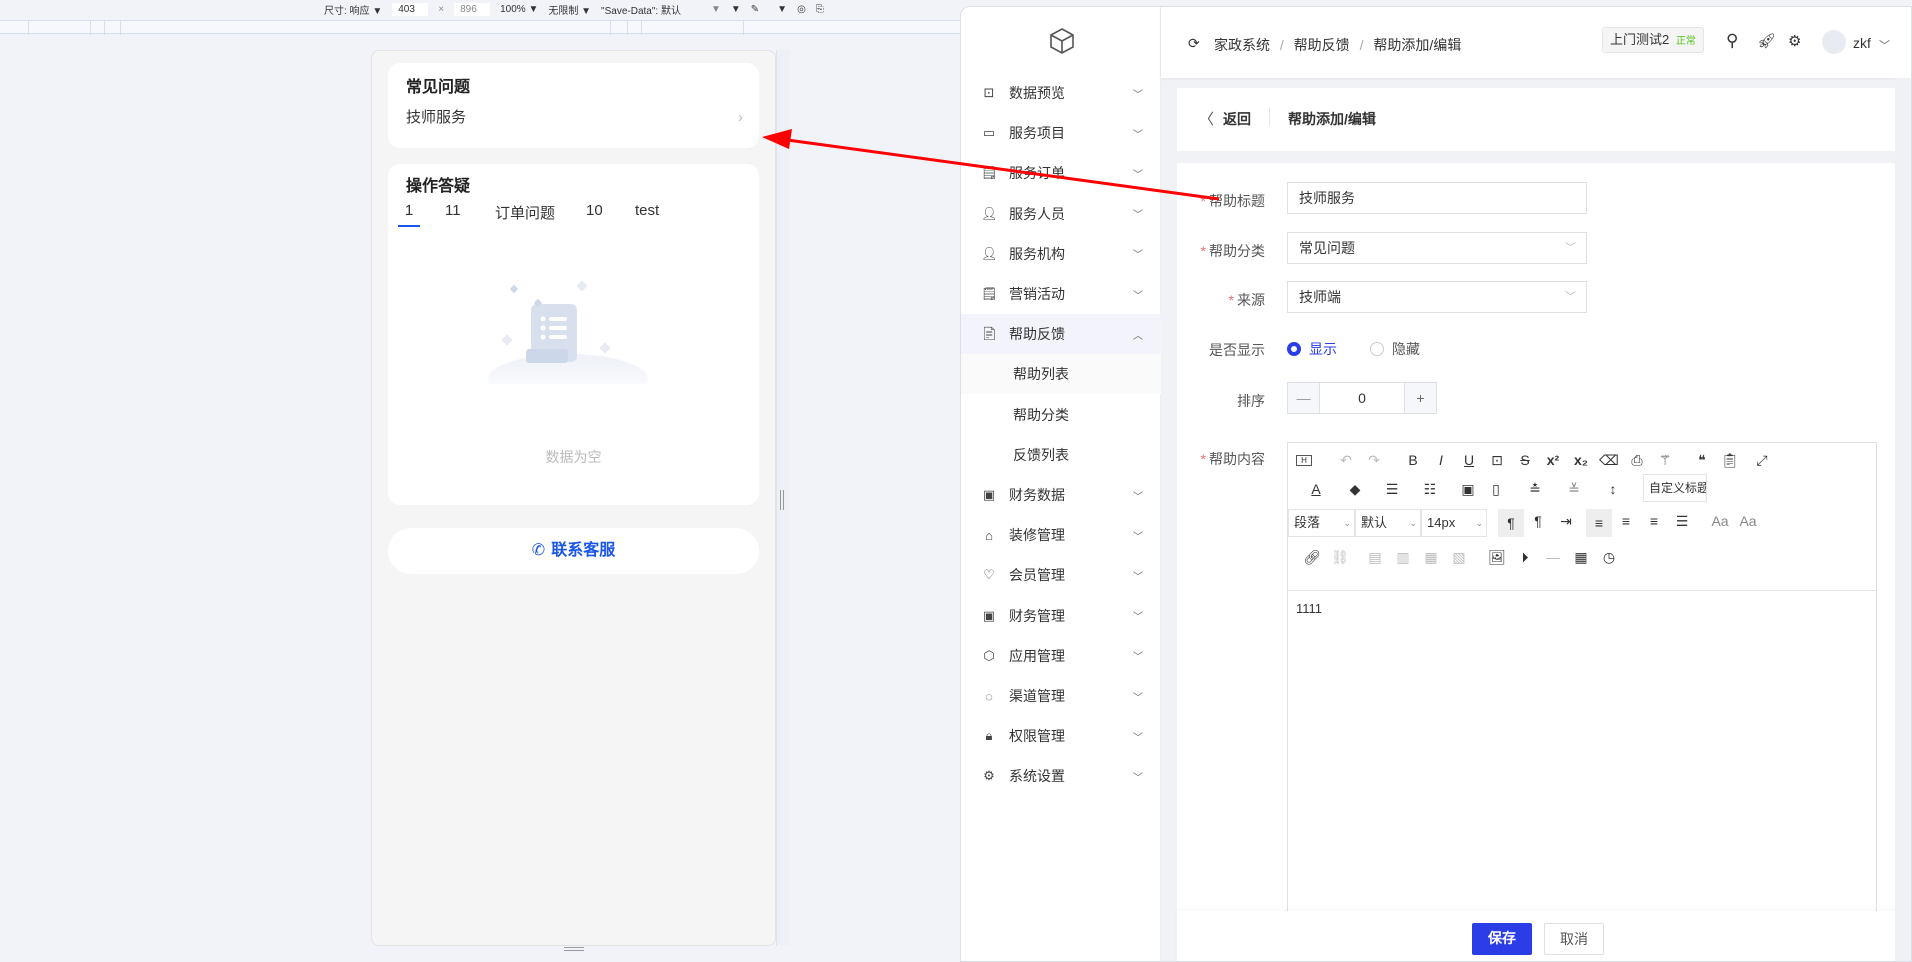 Image resolution: width=1912 pixels, height=962 pixels. What do you see at coordinates (569, 9) in the screenshot?
I see `throttle-select: 无限制 ▼` at bounding box center [569, 9].